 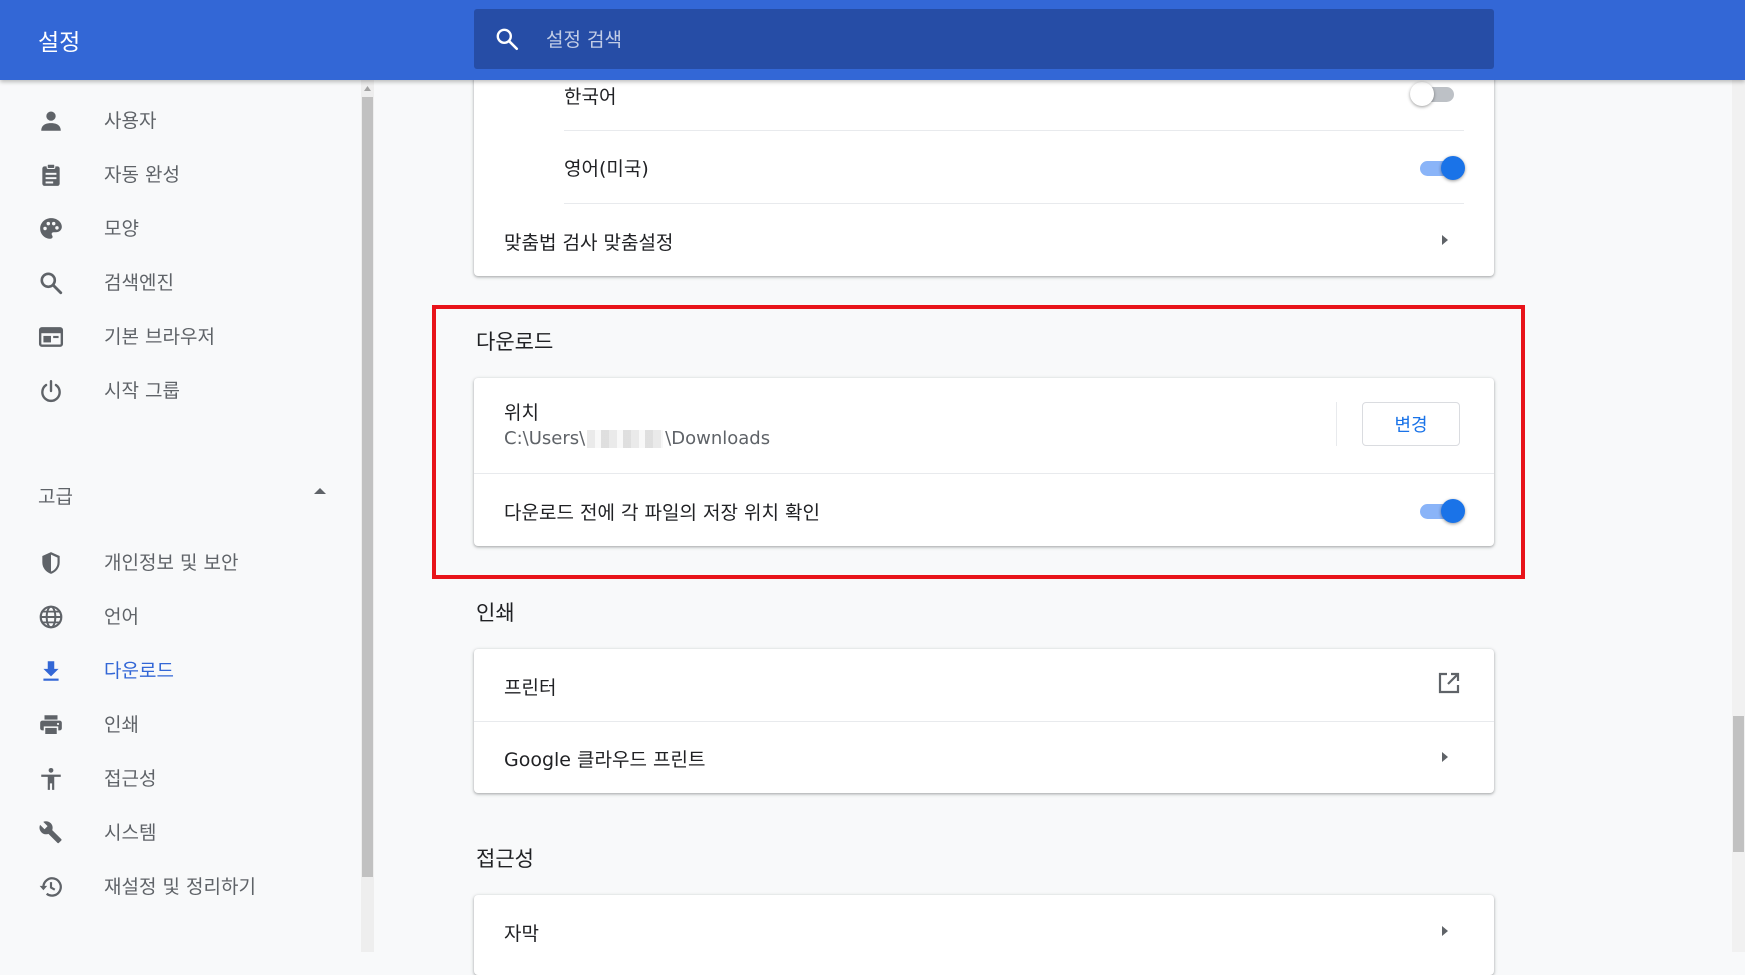 I want to click on sidebar-item-reset: 재설정 및 정리하기, so click(x=175, y=886).